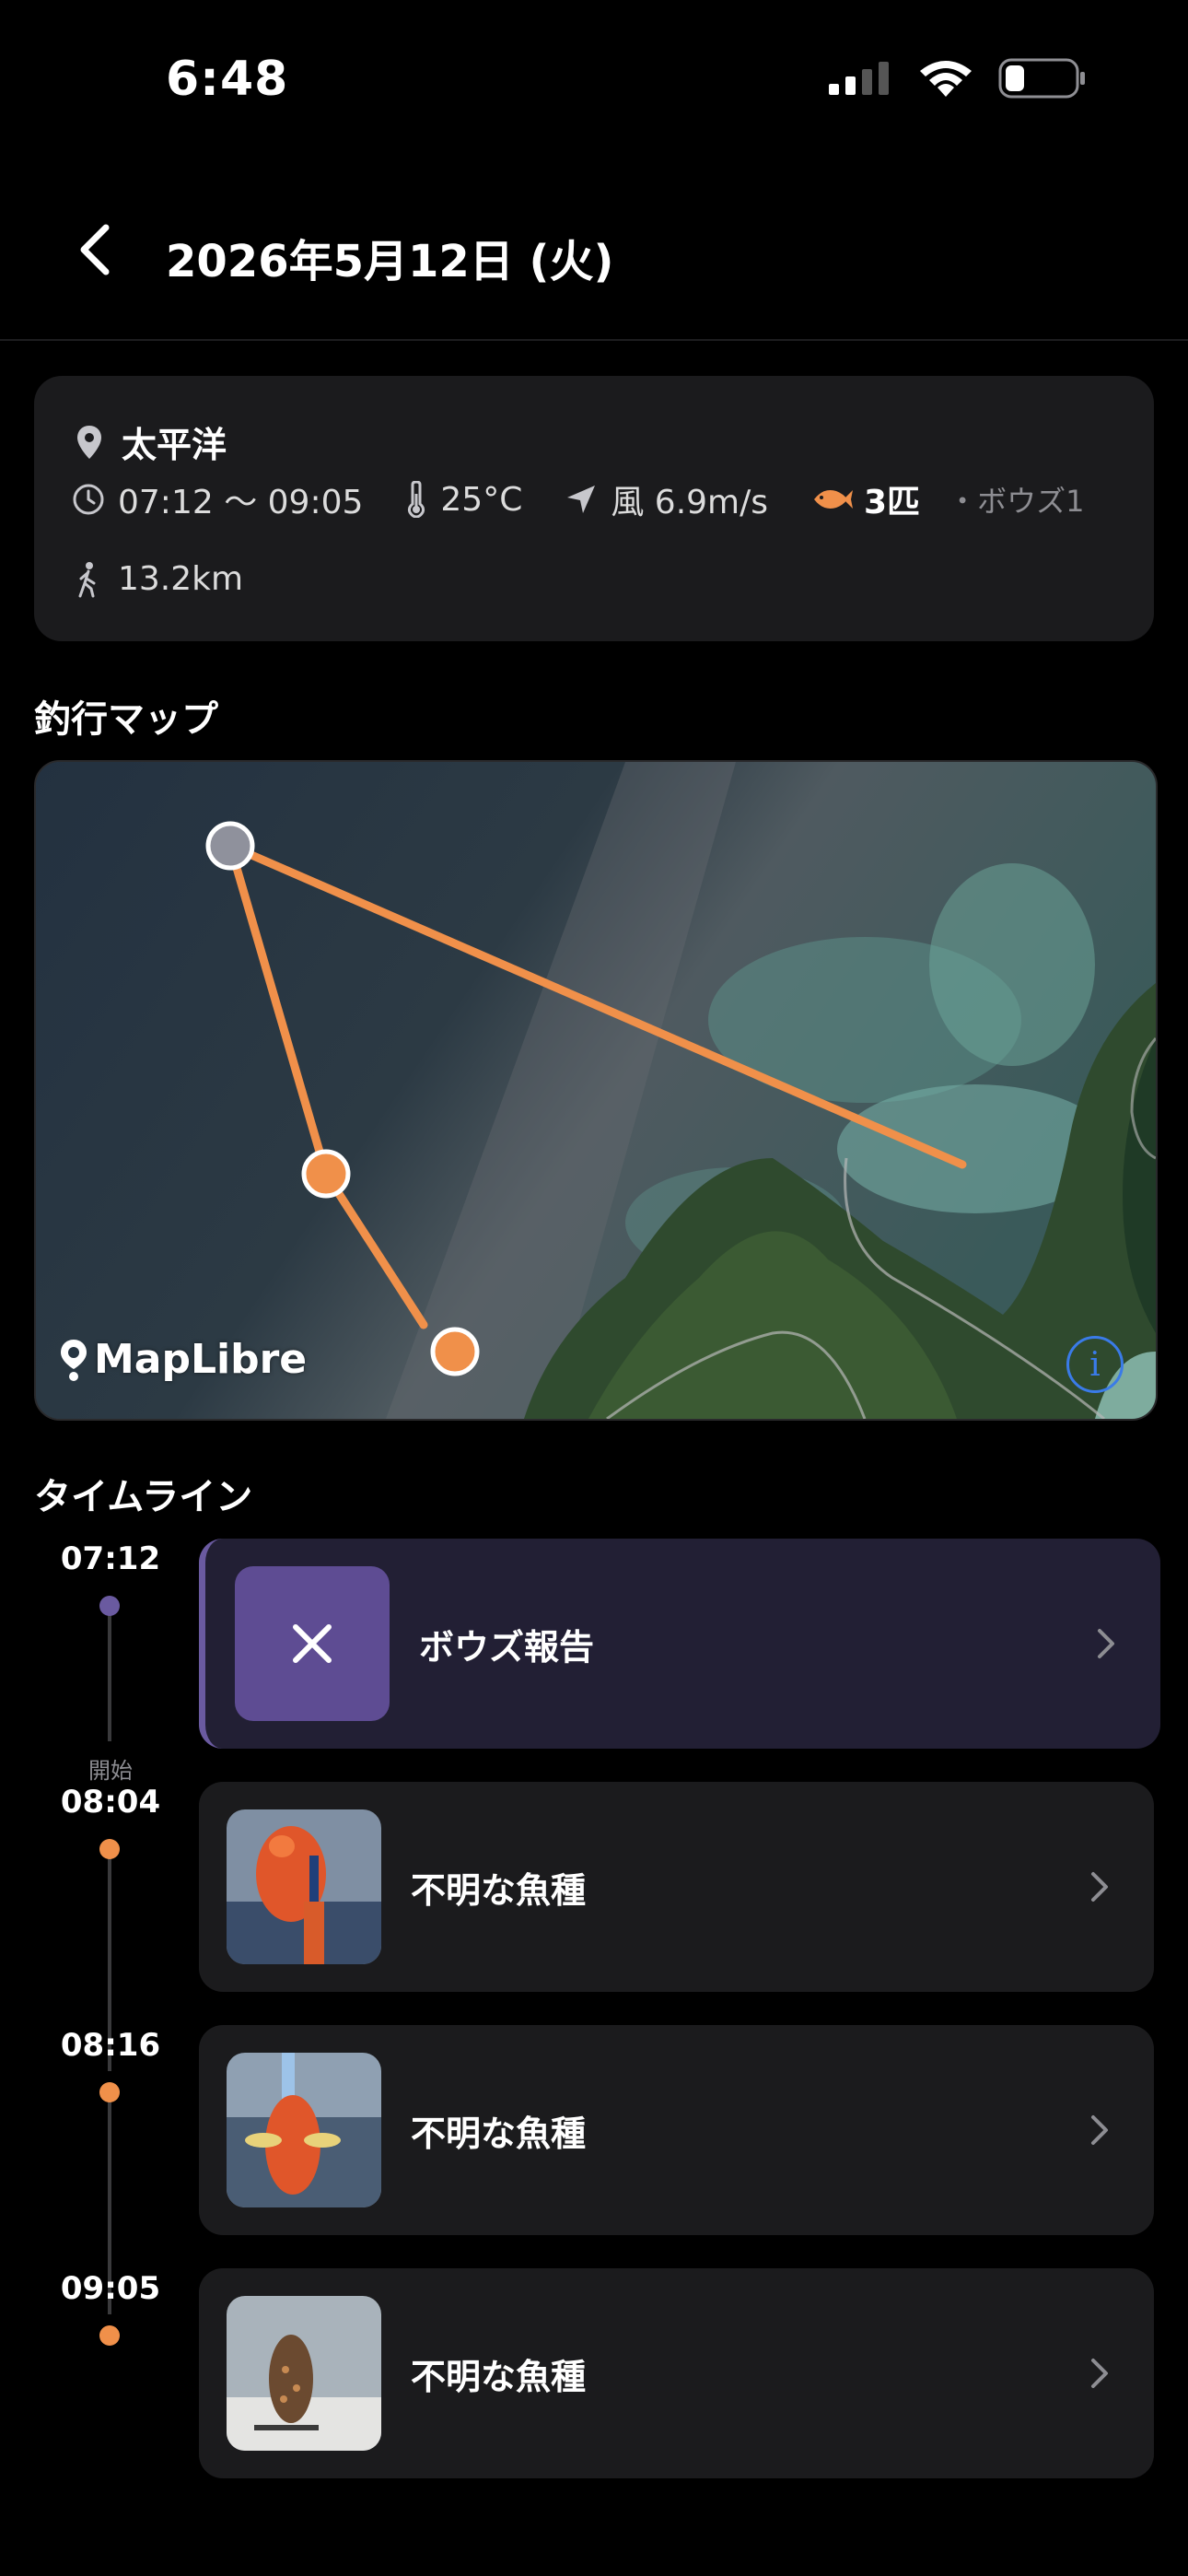 The width and height of the screenshot is (1188, 2576). What do you see at coordinates (416, 499) in the screenshot?
I see `thermometer-icon` at bounding box center [416, 499].